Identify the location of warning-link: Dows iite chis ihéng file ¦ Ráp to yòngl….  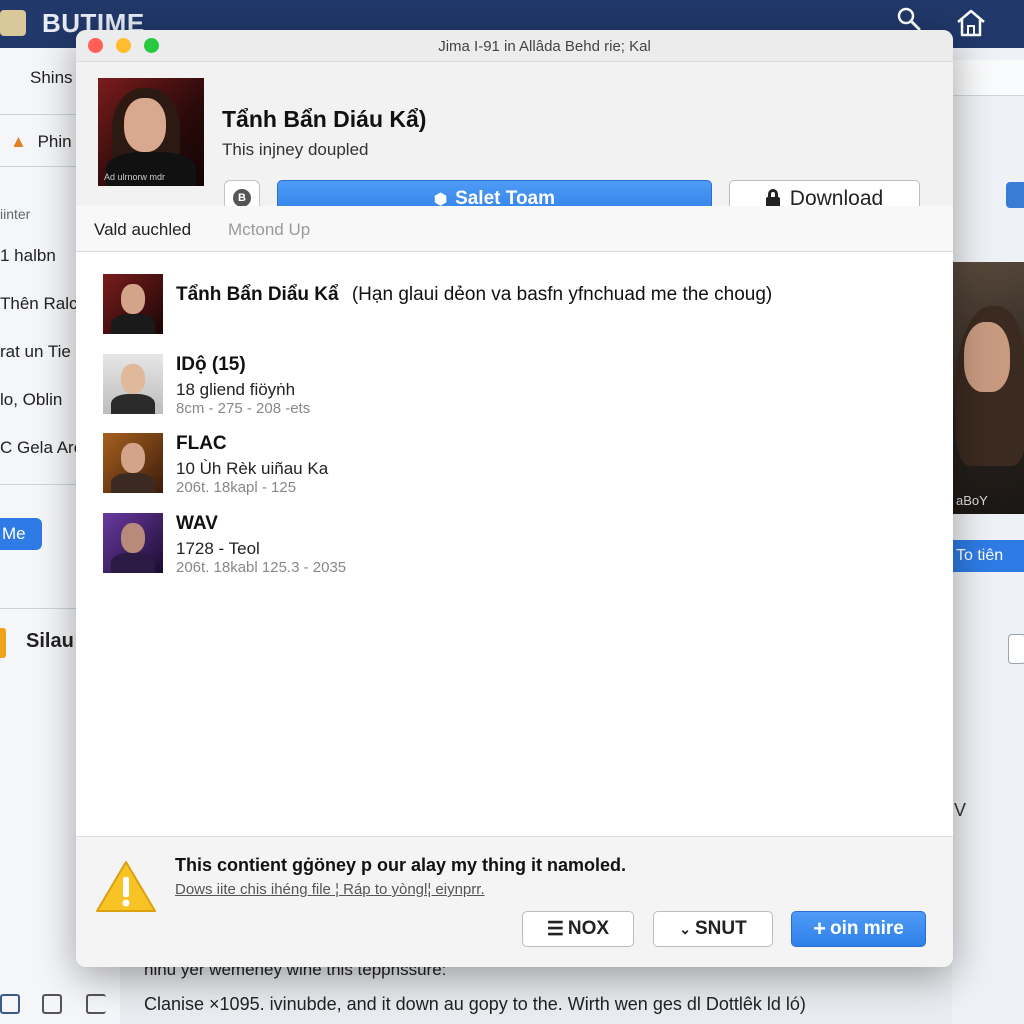
(330, 889).